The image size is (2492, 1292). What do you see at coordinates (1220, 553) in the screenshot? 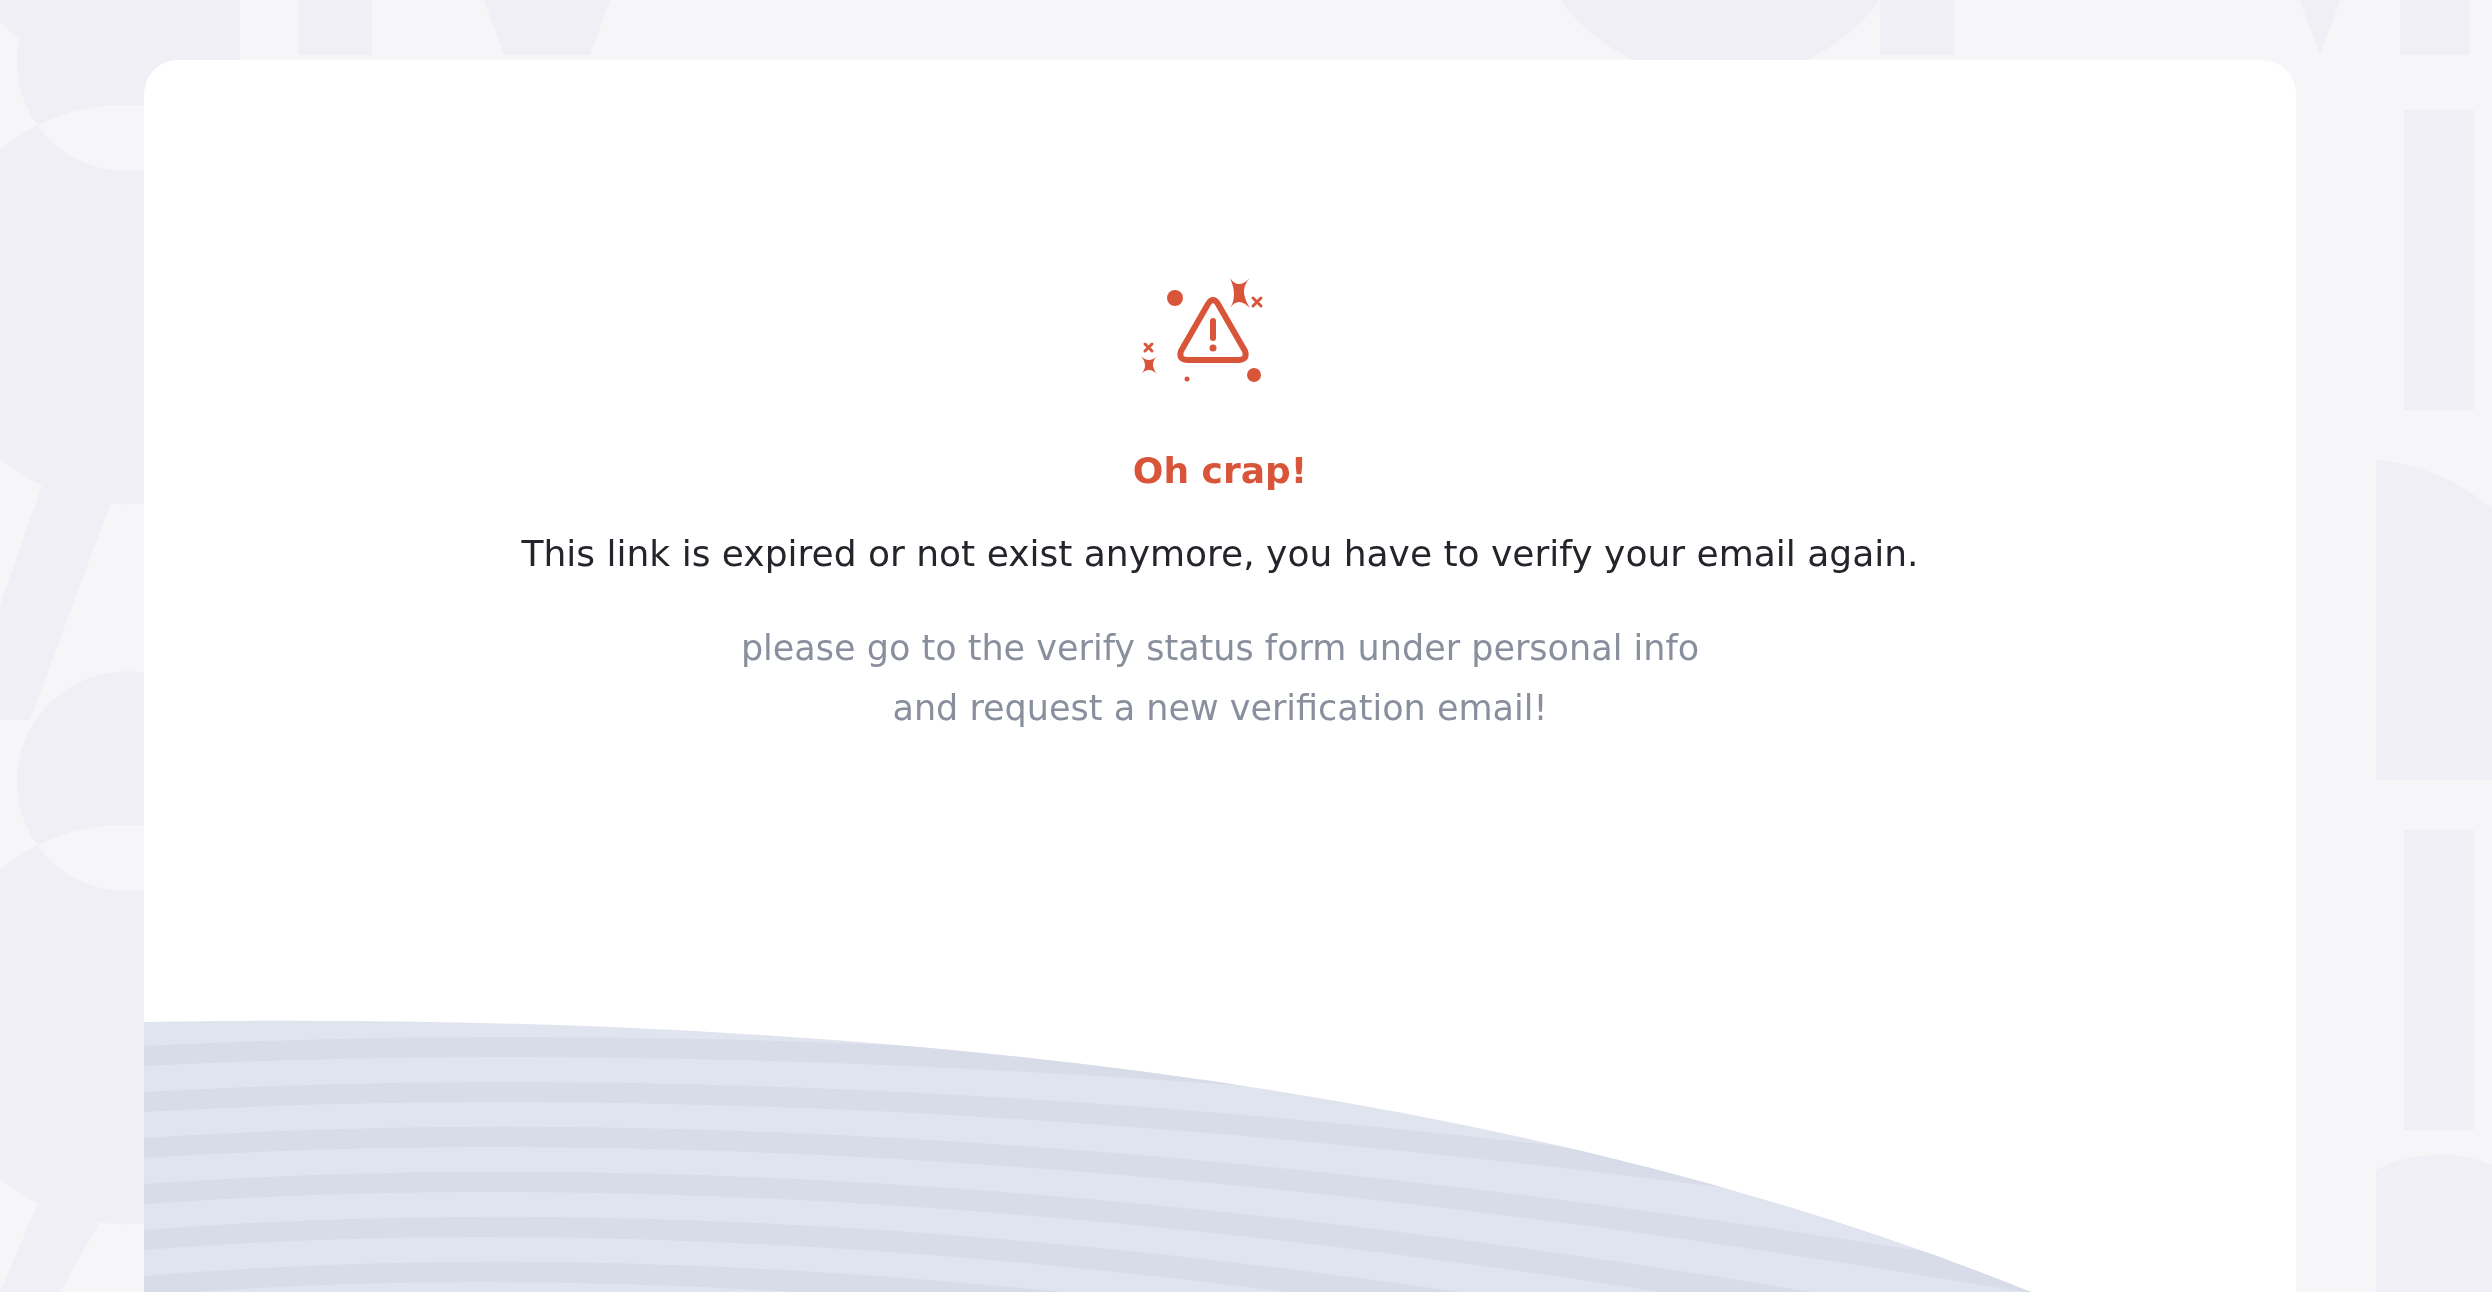
I see `alert-message: This link is expired or not exist anymore, you have to verify your email again.` at bounding box center [1220, 553].